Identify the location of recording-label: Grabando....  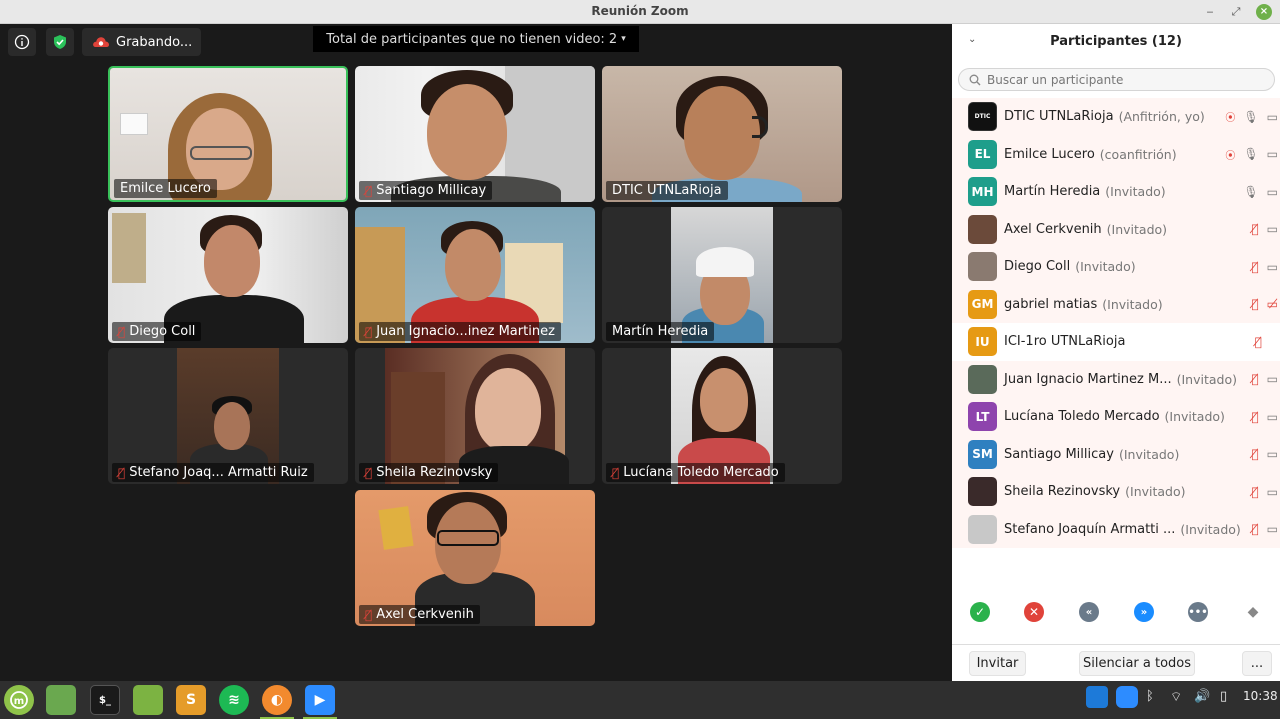
(154, 42).